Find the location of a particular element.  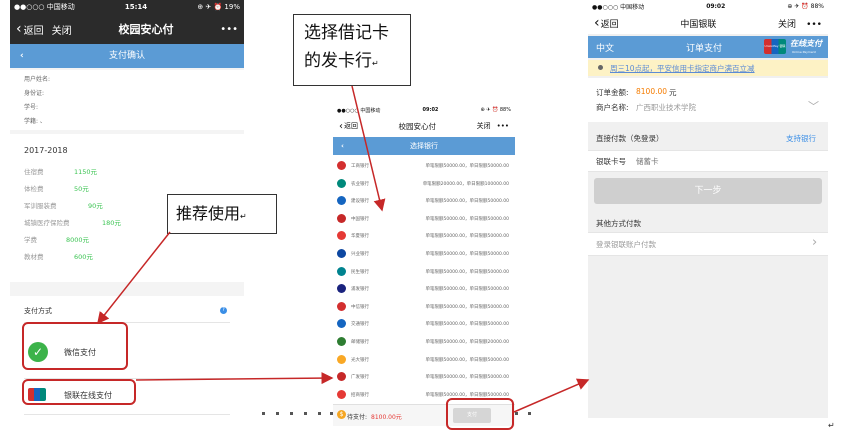

bank-row: 建设银行 单笔限额50000.00，单日限额50000.00 is located at coordinates (424, 200).